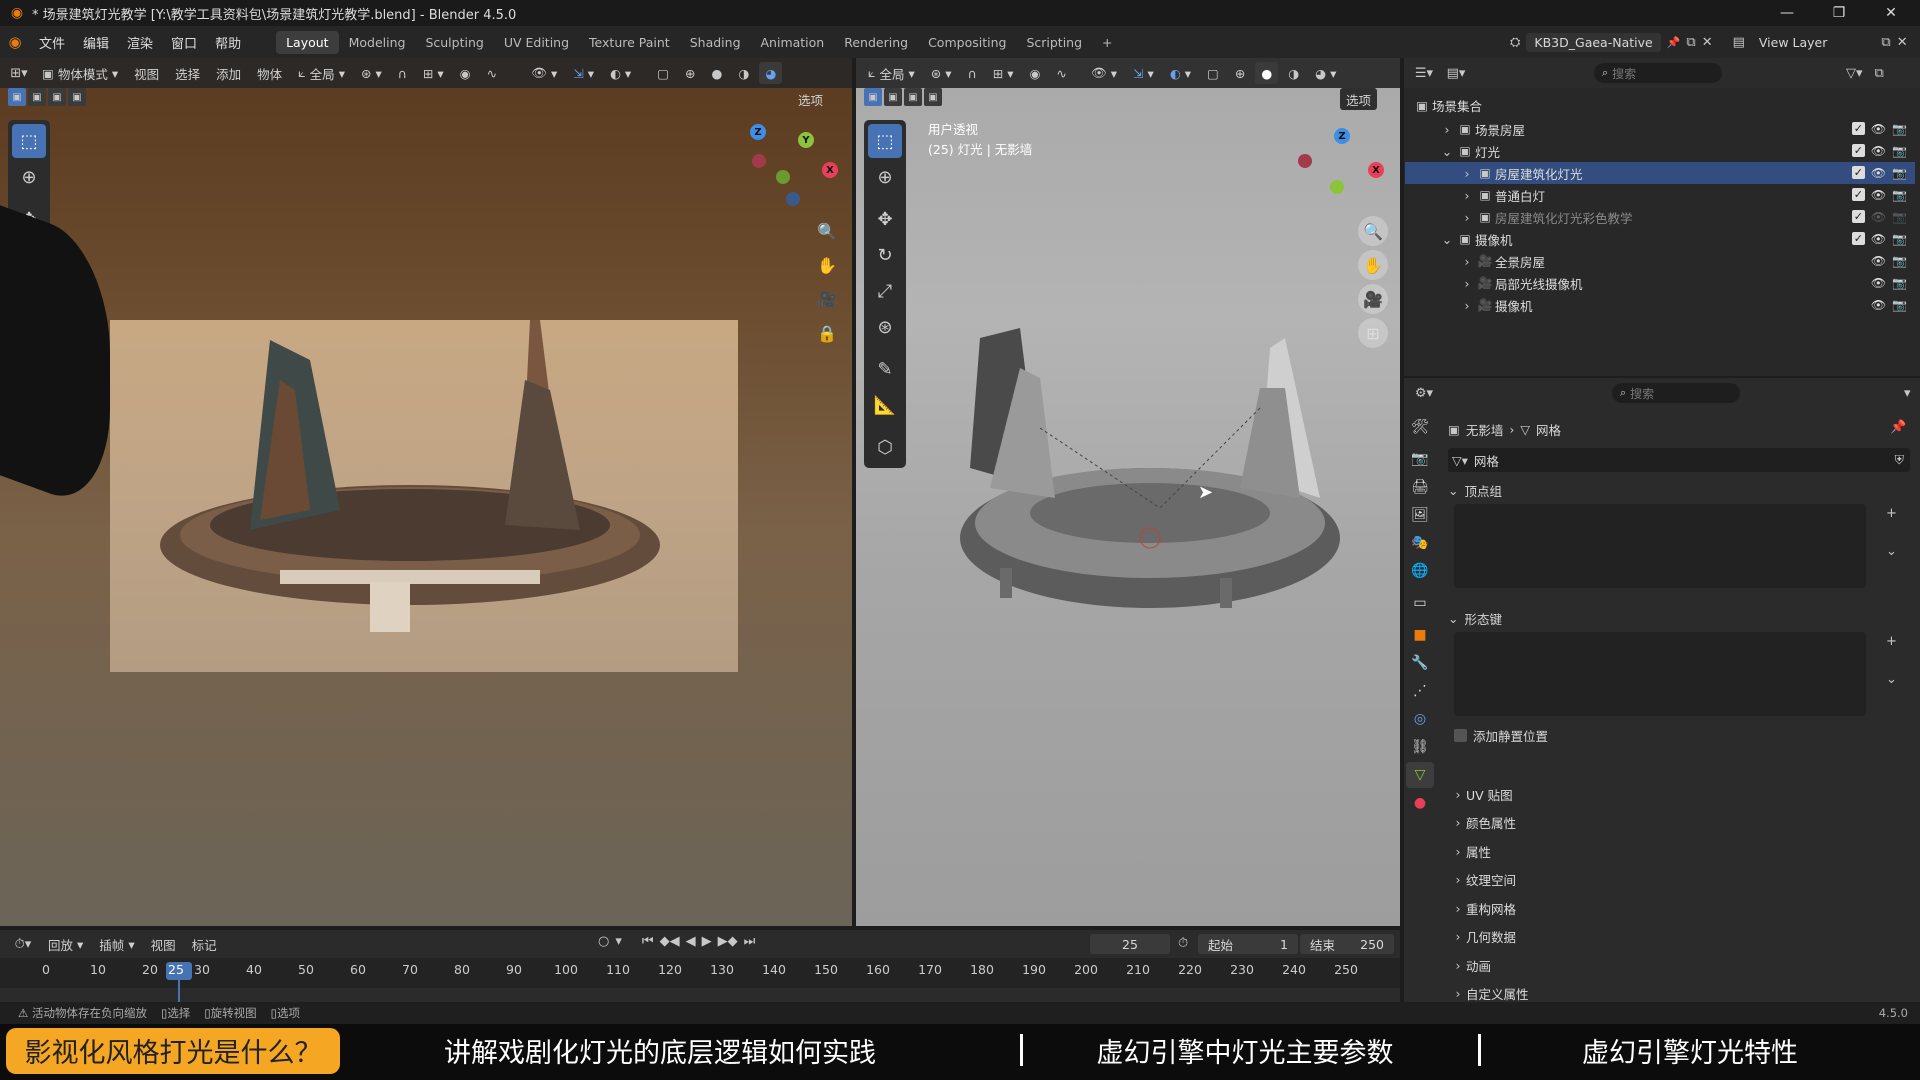  What do you see at coordinates (743, 73) in the screenshot?
I see `shading-material: ◑` at bounding box center [743, 73].